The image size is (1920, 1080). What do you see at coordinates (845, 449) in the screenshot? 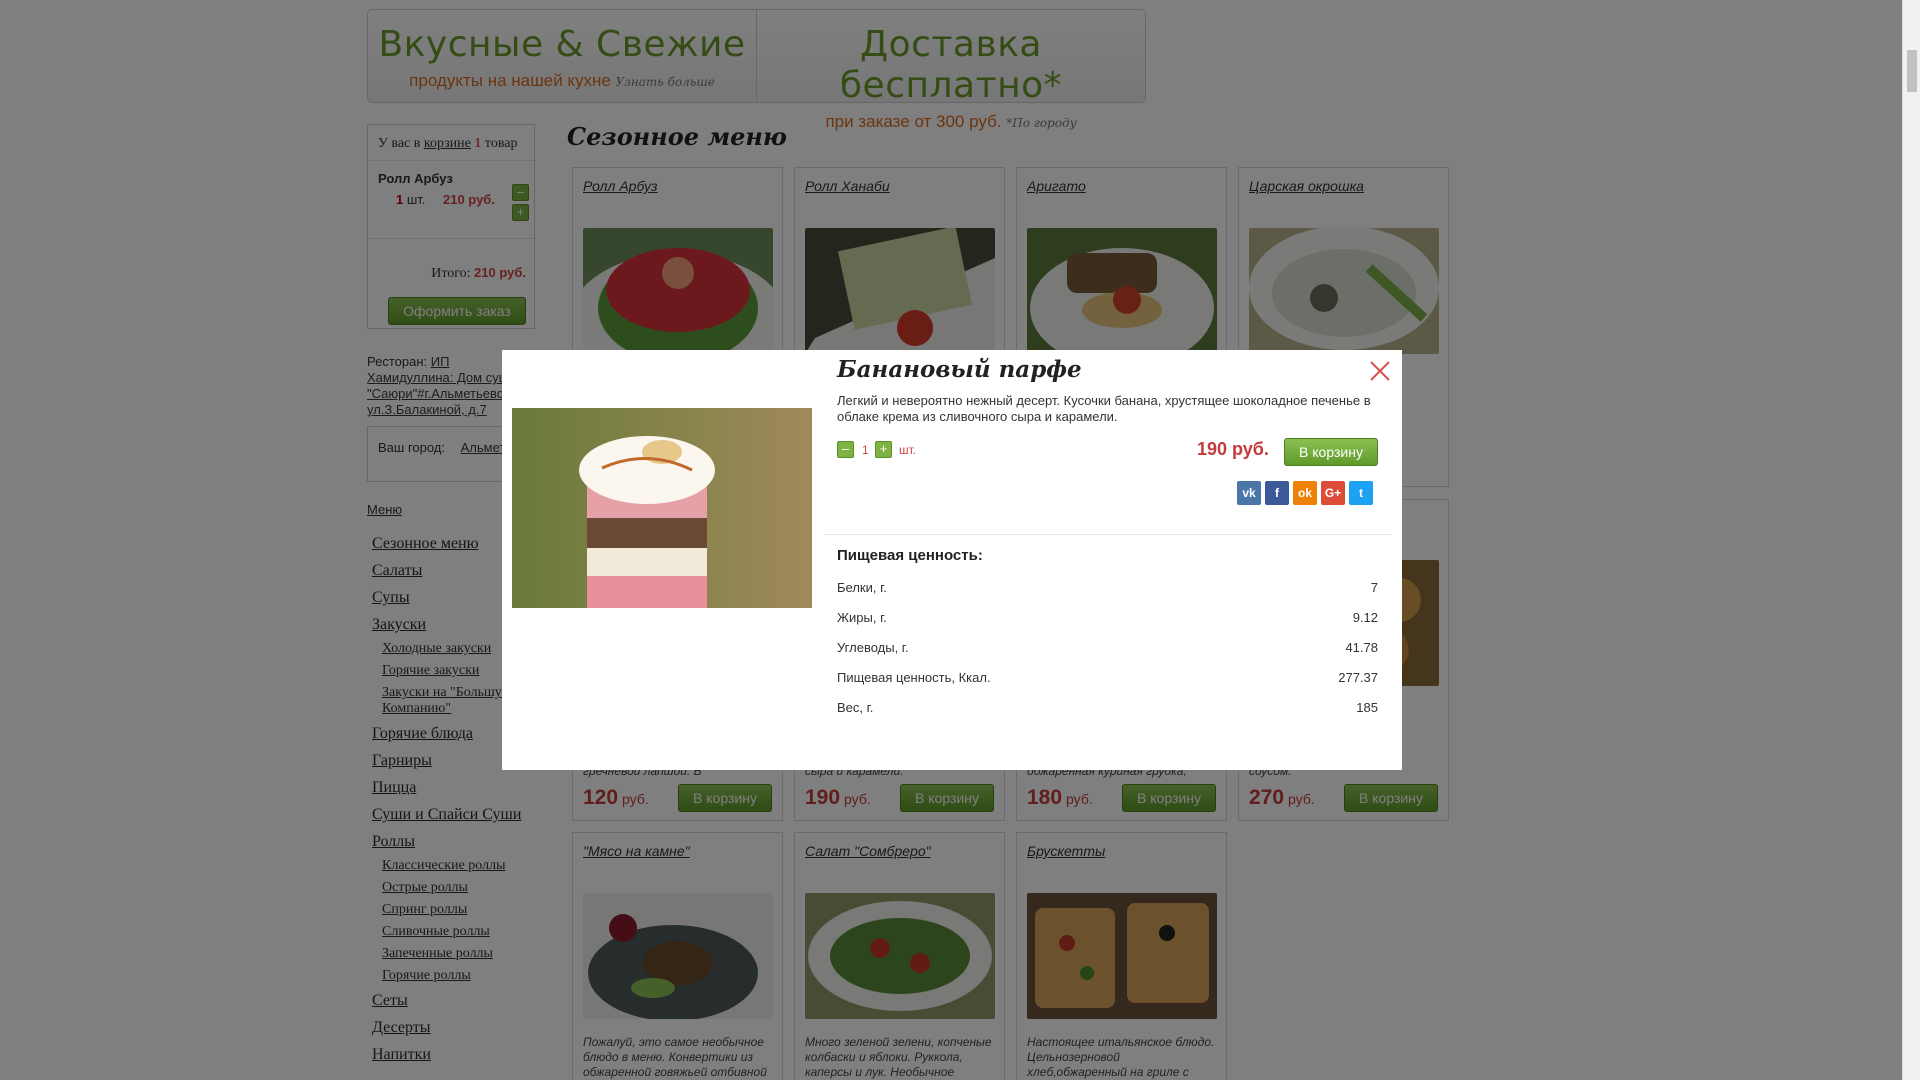
I see `modal-decrease-button: –` at bounding box center [845, 449].